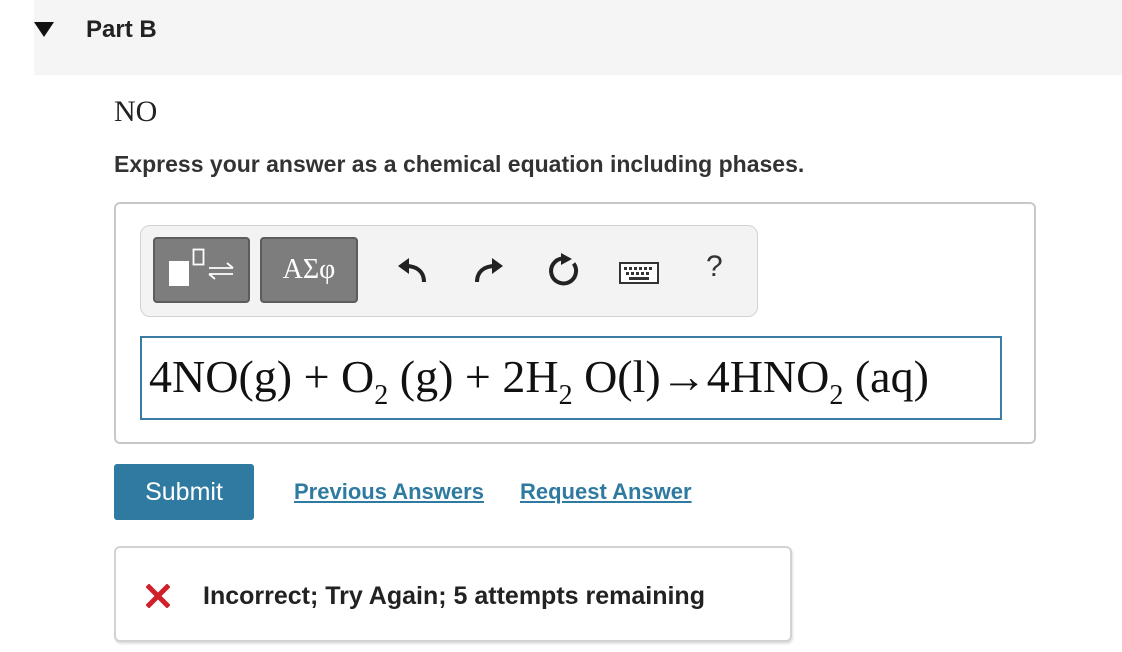  Describe the element at coordinates (201, 267) in the screenshot. I see `templates-icon` at that location.